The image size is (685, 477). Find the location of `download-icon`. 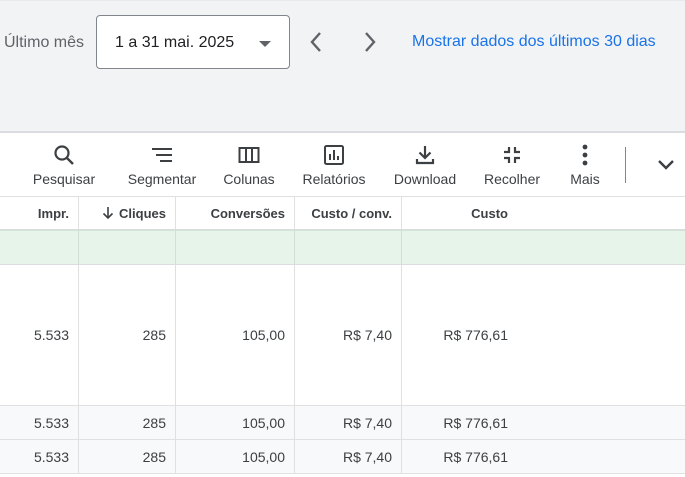

download-icon is located at coordinates (425, 155).